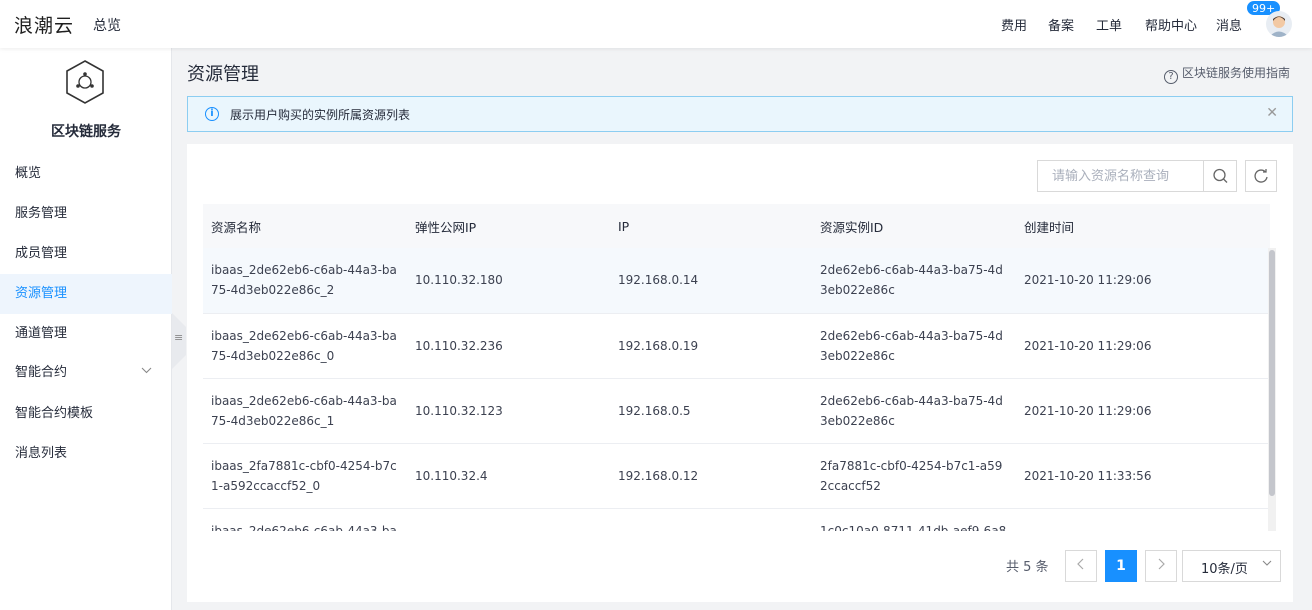 The height and width of the screenshot is (610, 1312). Describe the element at coordinates (1121, 176) in the screenshot. I see `search-input` at that location.